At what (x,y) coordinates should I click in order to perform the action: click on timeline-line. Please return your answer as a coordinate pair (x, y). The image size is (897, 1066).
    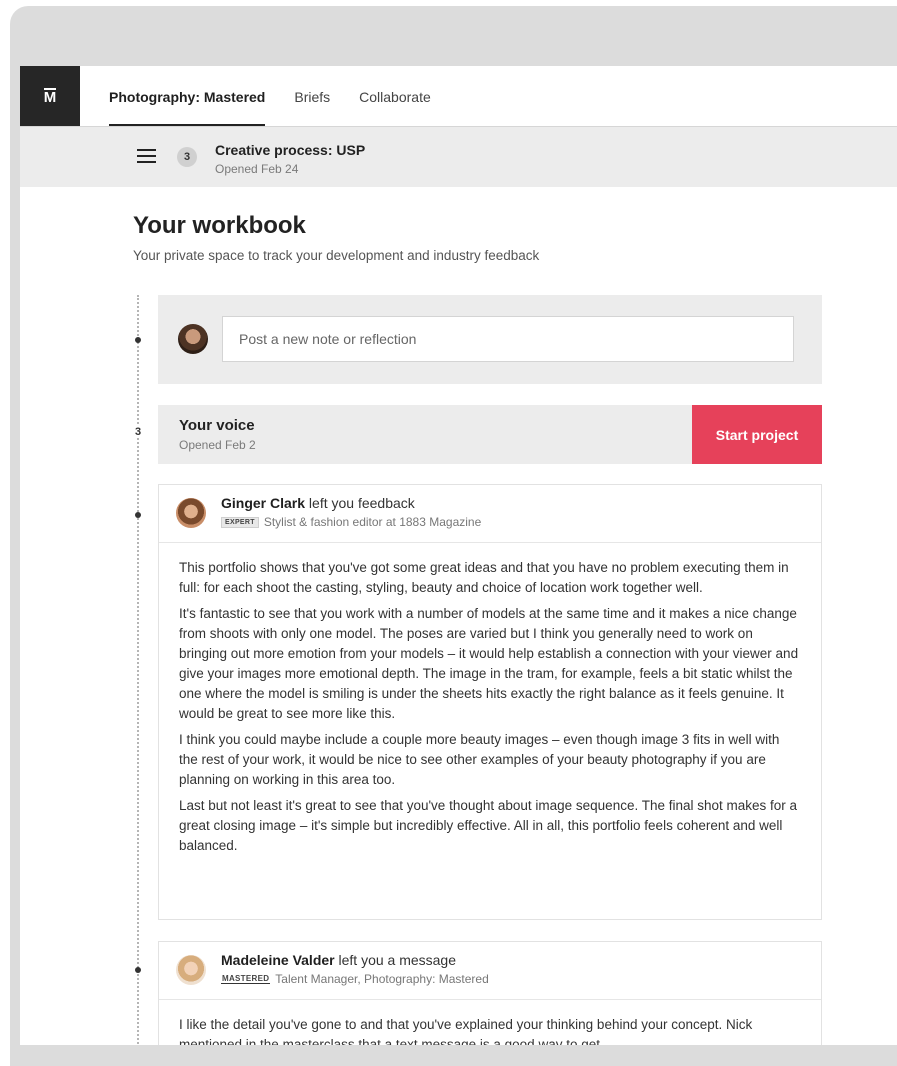
    Looking at the image, I should click on (138, 670).